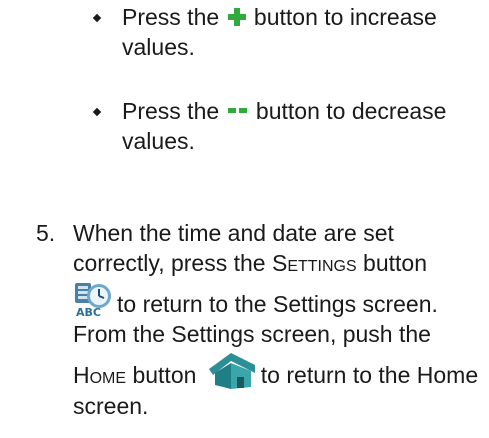 The width and height of the screenshot is (489, 438). I want to click on bullet-increase: Press the button to increase values., so click(287, 32).